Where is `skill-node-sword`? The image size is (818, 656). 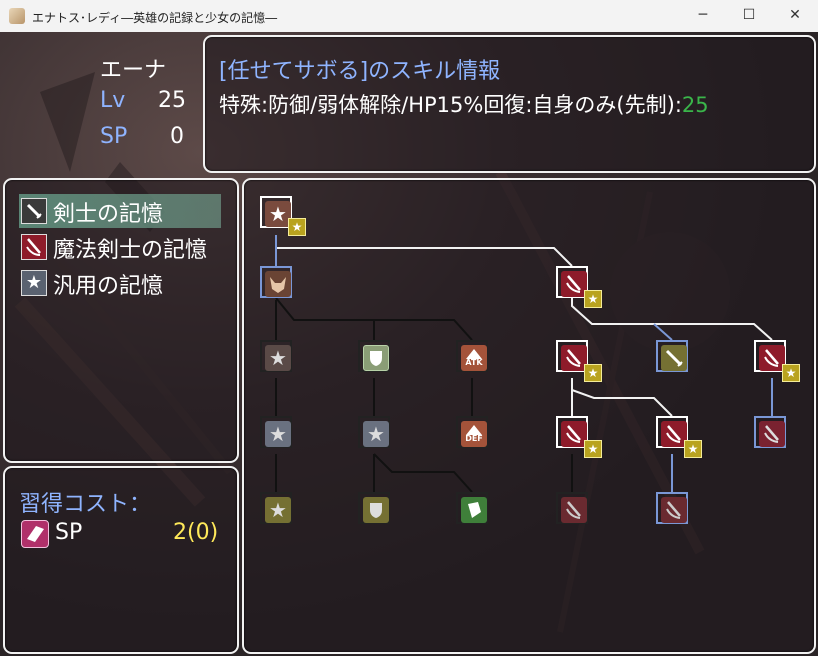 skill-node-sword is located at coordinates (672, 356).